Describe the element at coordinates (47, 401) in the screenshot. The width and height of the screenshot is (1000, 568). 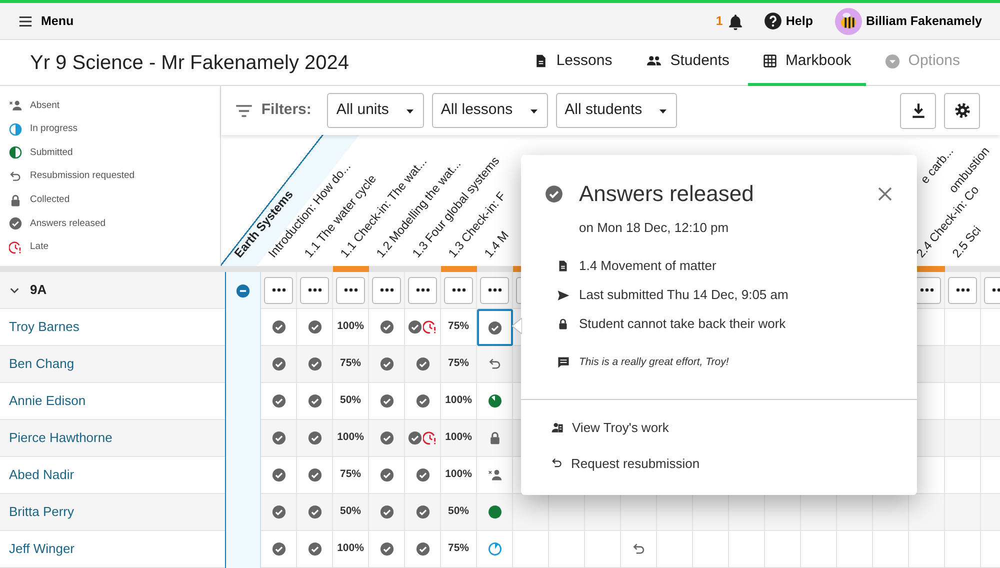
I see `student-name: Annie Edison` at that location.